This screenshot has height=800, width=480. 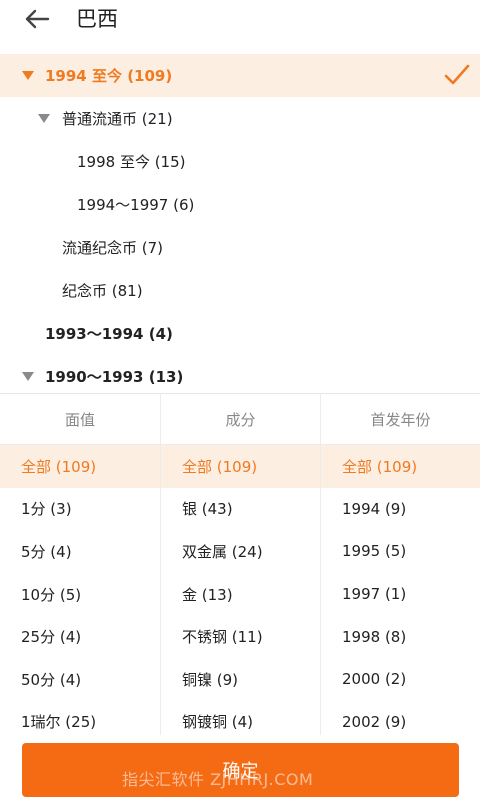 What do you see at coordinates (131, 162) in the screenshot?
I see `tree-item-label: 1998 至今 (15)` at bounding box center [131, 162].